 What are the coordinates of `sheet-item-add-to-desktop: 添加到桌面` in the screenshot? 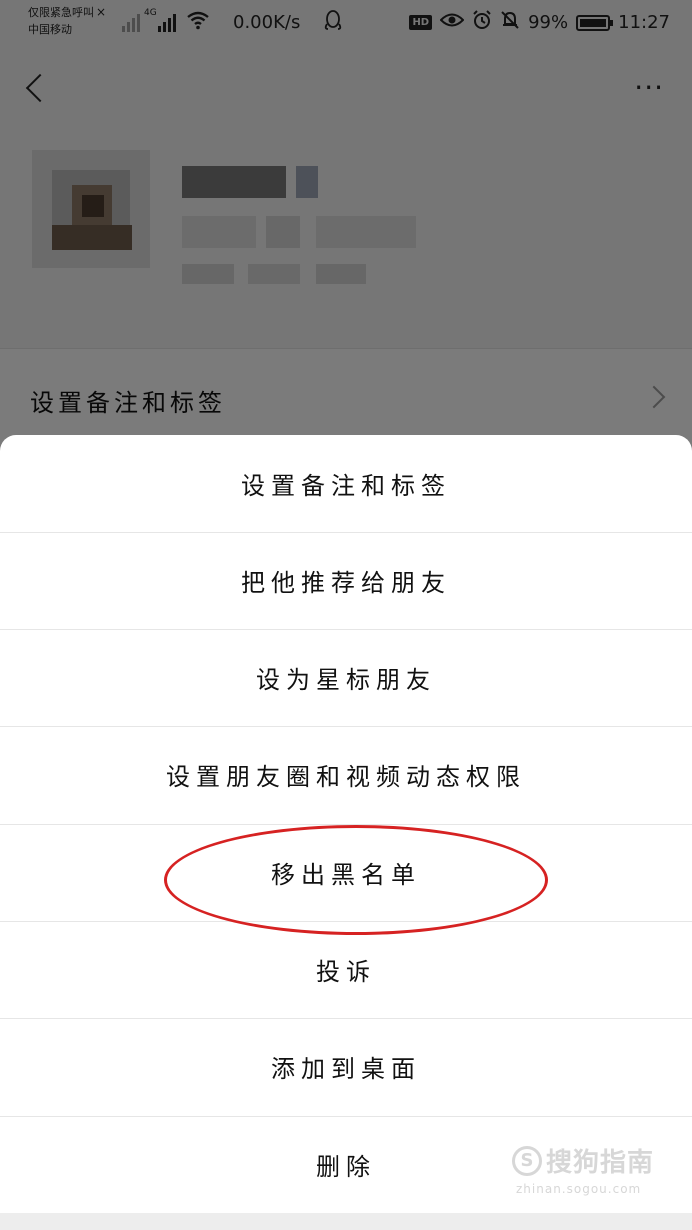 It's located at (346, 1066).